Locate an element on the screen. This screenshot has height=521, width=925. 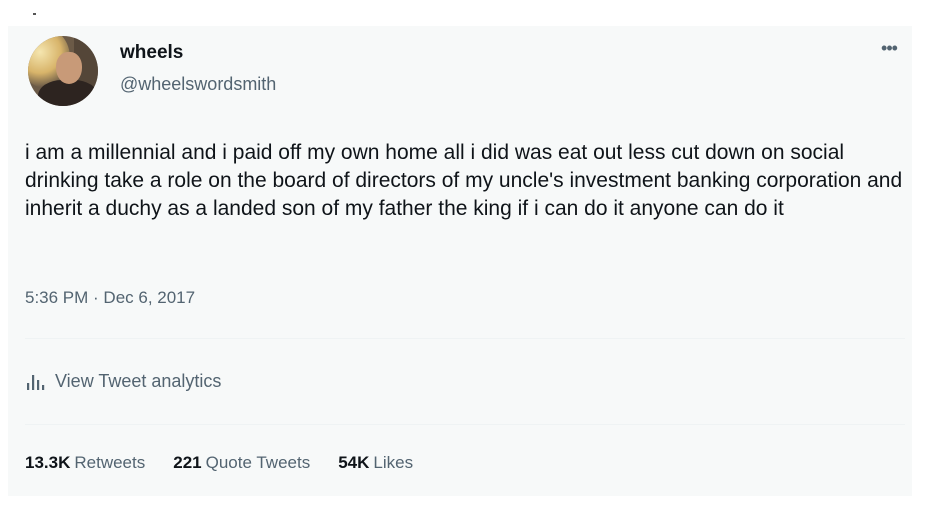
quote-tweets-stat: 221 Quote Tweets is located at coordinates (241, 463).